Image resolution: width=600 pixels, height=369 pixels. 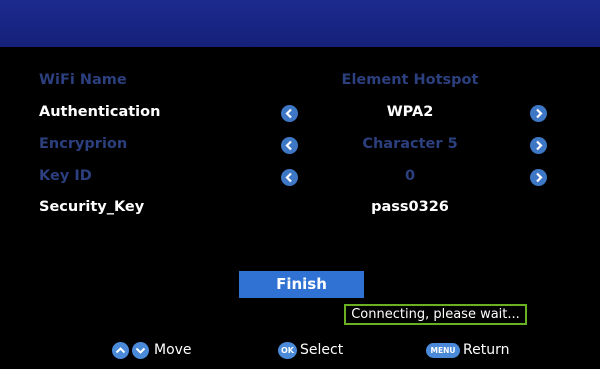 I want to click on setting-value: 0, so click(x=410, y=176).